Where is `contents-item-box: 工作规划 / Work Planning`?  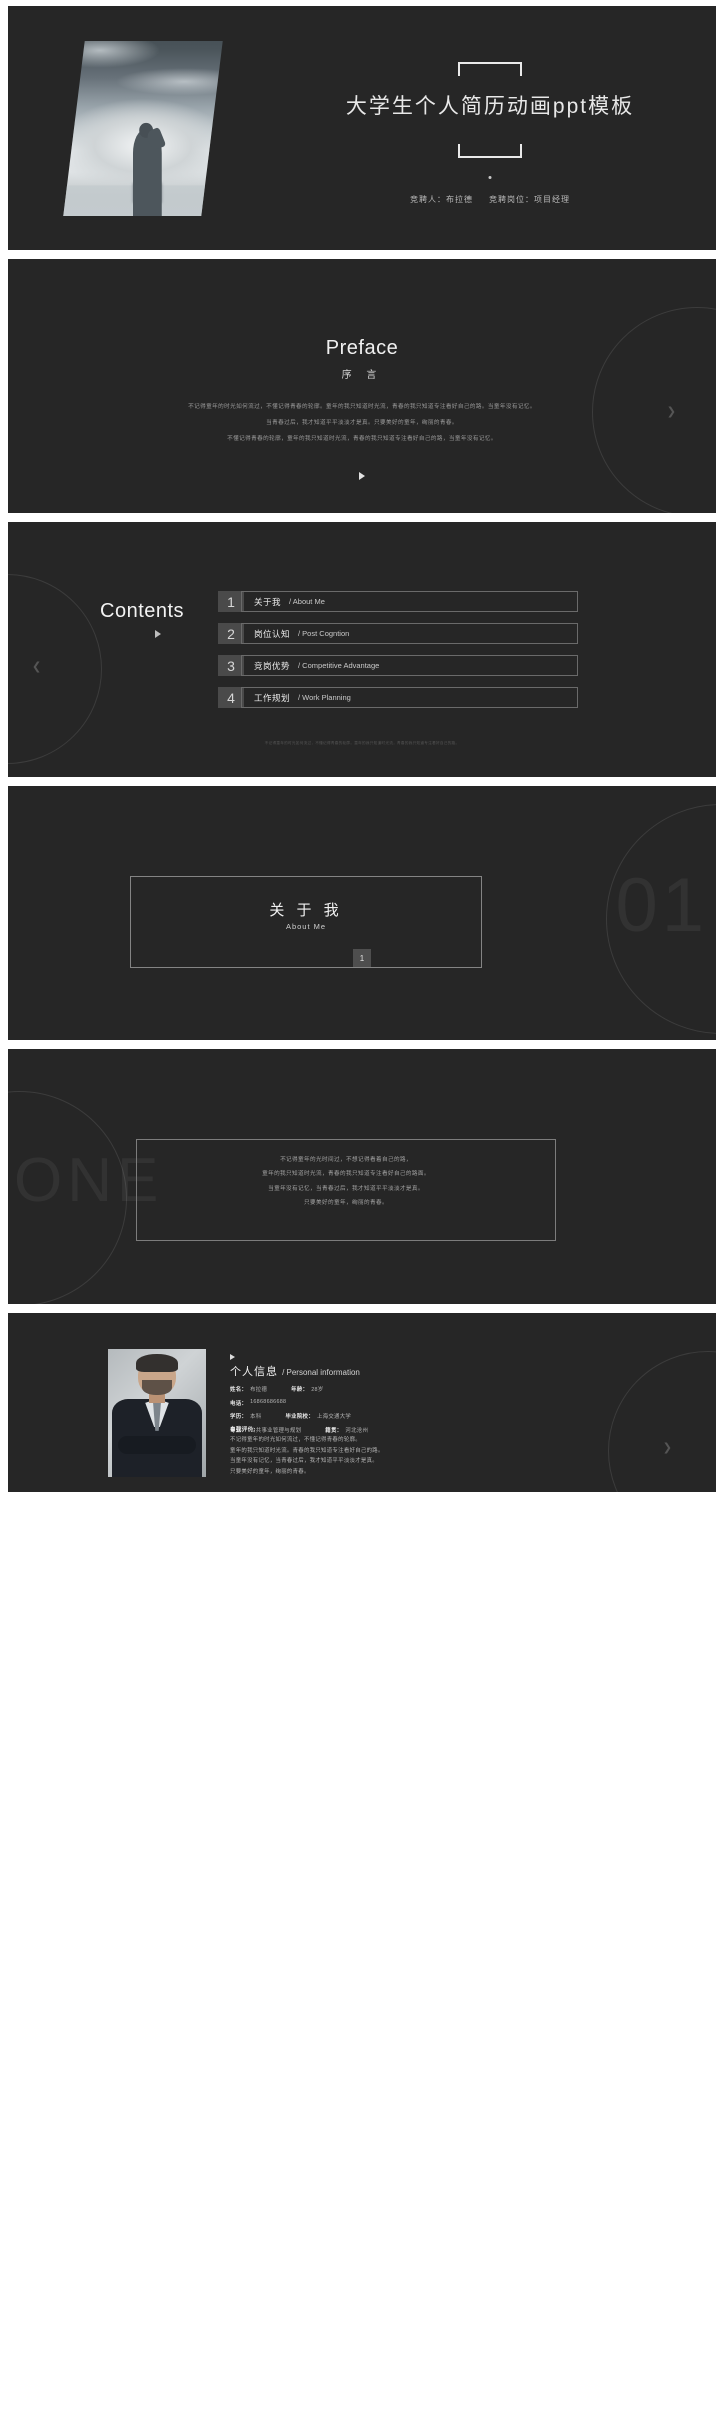
contents-item-box: 工作规划 / Work Planning is located at coordinates (409, 697).